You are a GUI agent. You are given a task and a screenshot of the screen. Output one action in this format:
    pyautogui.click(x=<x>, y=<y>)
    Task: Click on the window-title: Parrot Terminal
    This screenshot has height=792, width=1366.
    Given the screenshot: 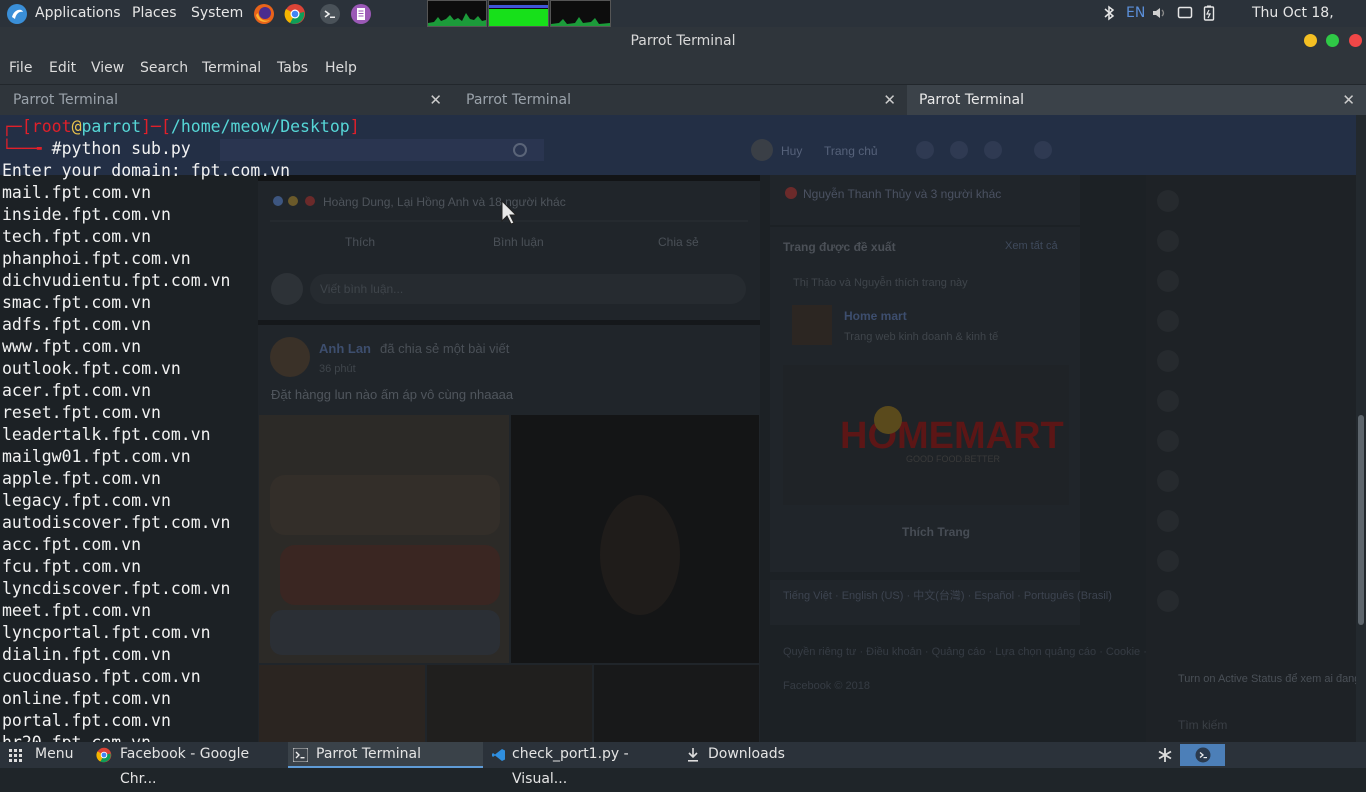 What is the action you would take?
    pyautogui.click(x=683, y=41)
    